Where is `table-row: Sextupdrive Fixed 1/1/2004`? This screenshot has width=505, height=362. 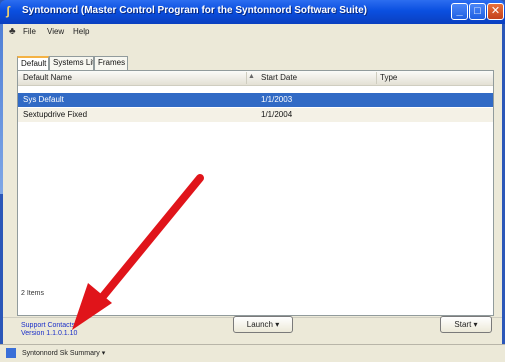
table-row: Sextupdrive Fixed 1/1/2004 is located at coordinates (255, 115).